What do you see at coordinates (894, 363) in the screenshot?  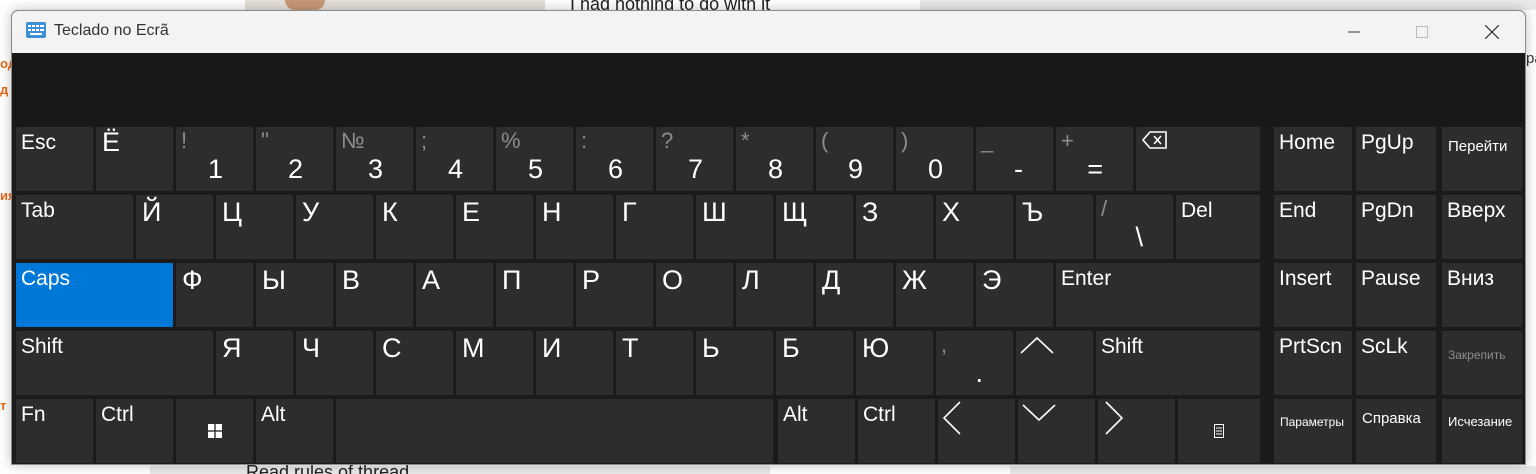 I see `key-letter: Ю` at bounding box center [894, 363].